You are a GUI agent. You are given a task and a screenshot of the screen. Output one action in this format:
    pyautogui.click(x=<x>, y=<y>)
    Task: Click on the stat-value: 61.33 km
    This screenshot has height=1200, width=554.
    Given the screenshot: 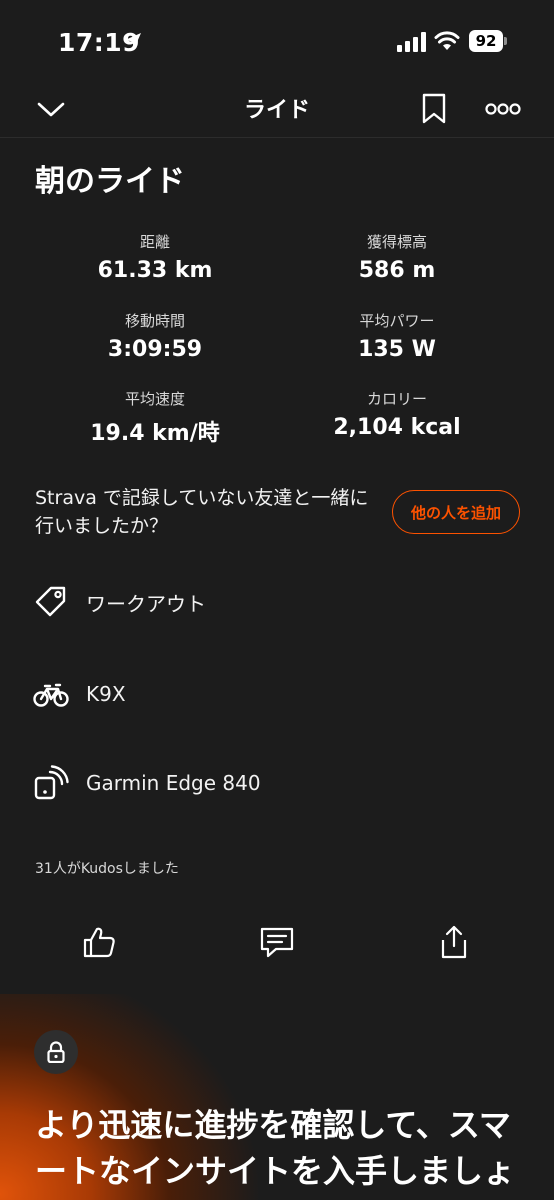 What is the action you would take?
    pyautogui.click(x=155, y=270)
    